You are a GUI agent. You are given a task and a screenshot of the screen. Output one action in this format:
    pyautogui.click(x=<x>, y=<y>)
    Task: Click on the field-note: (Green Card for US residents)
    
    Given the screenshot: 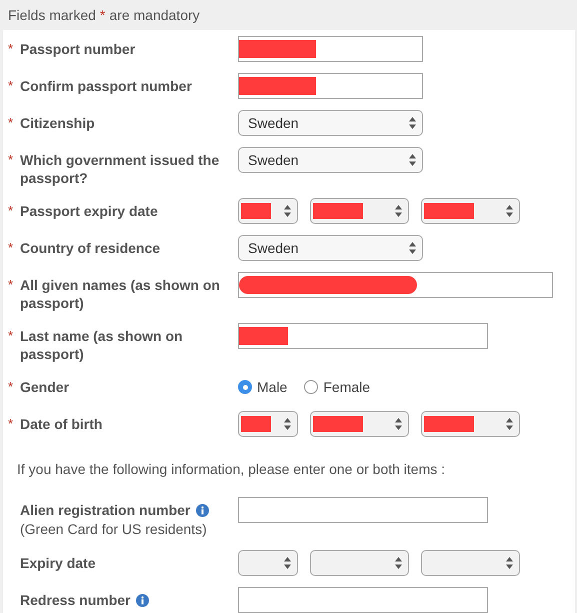 What is the action you would take?
    pyautogui.click(x=114, y=529)
    